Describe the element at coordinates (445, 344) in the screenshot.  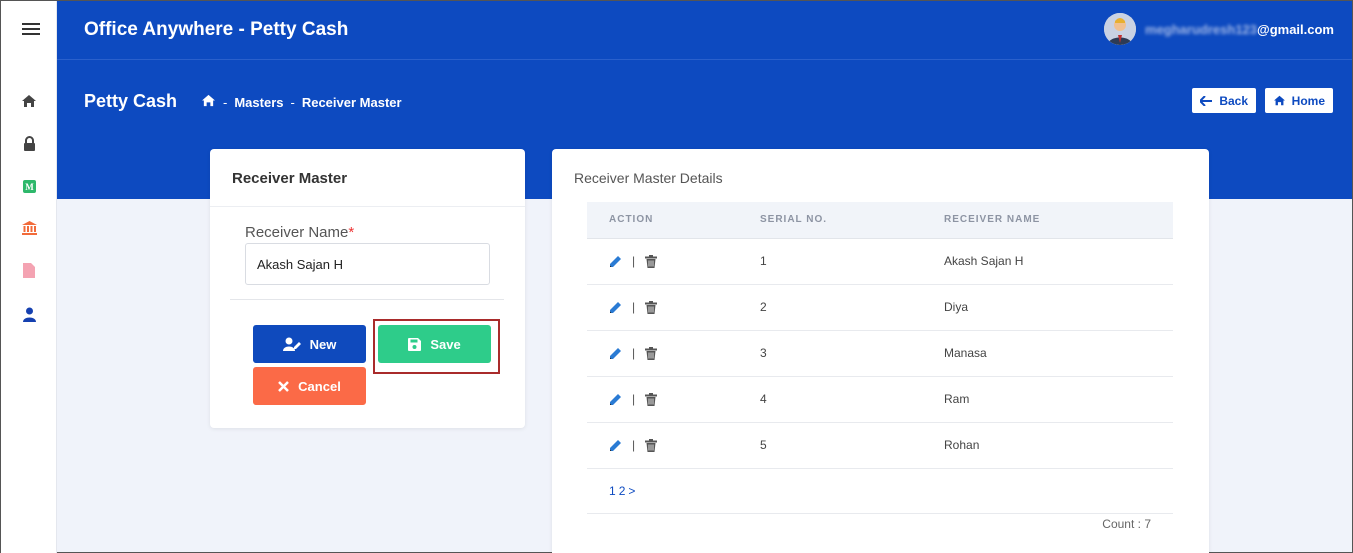
I see `save-label: Save` at that location.